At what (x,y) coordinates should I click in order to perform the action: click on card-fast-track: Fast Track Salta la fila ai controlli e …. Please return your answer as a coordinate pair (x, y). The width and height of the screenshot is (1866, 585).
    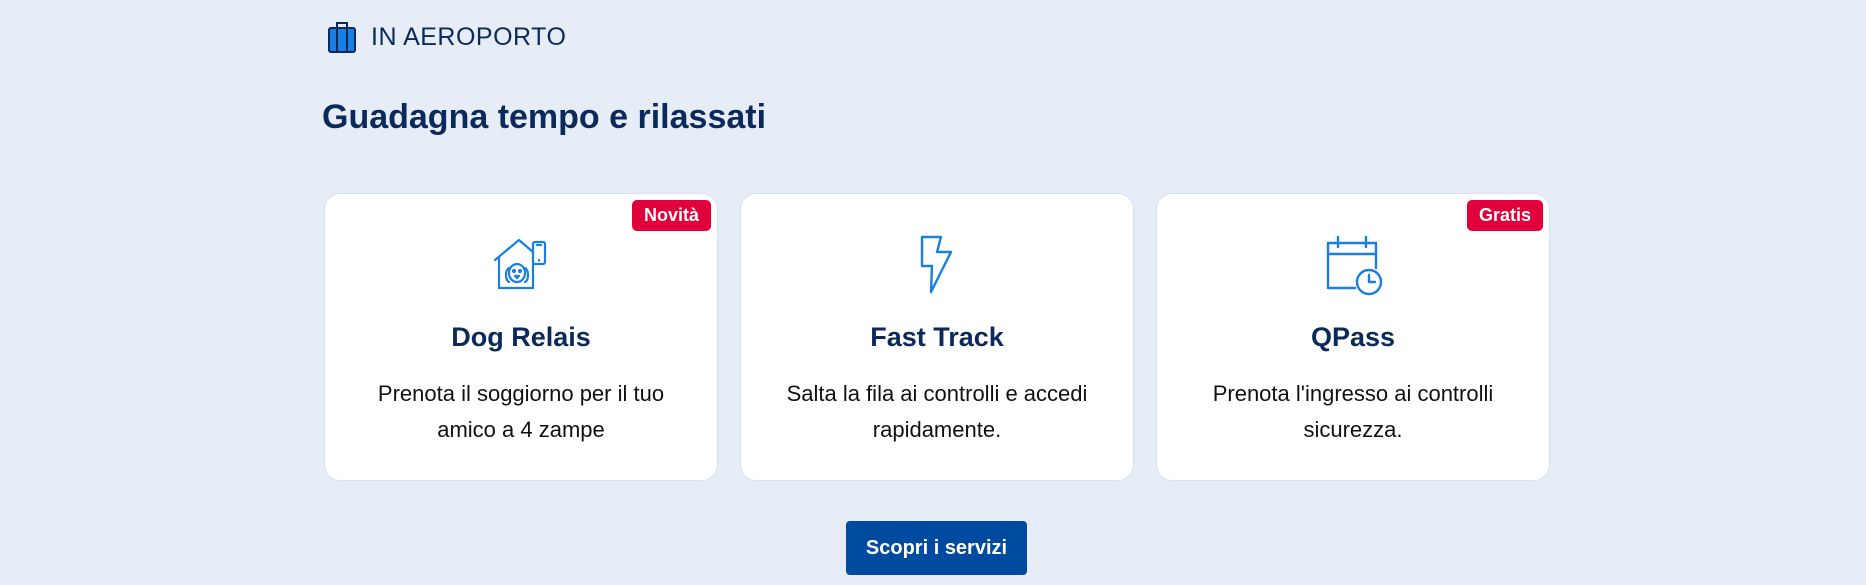
    Looking at the image, I should click on (937, 337).